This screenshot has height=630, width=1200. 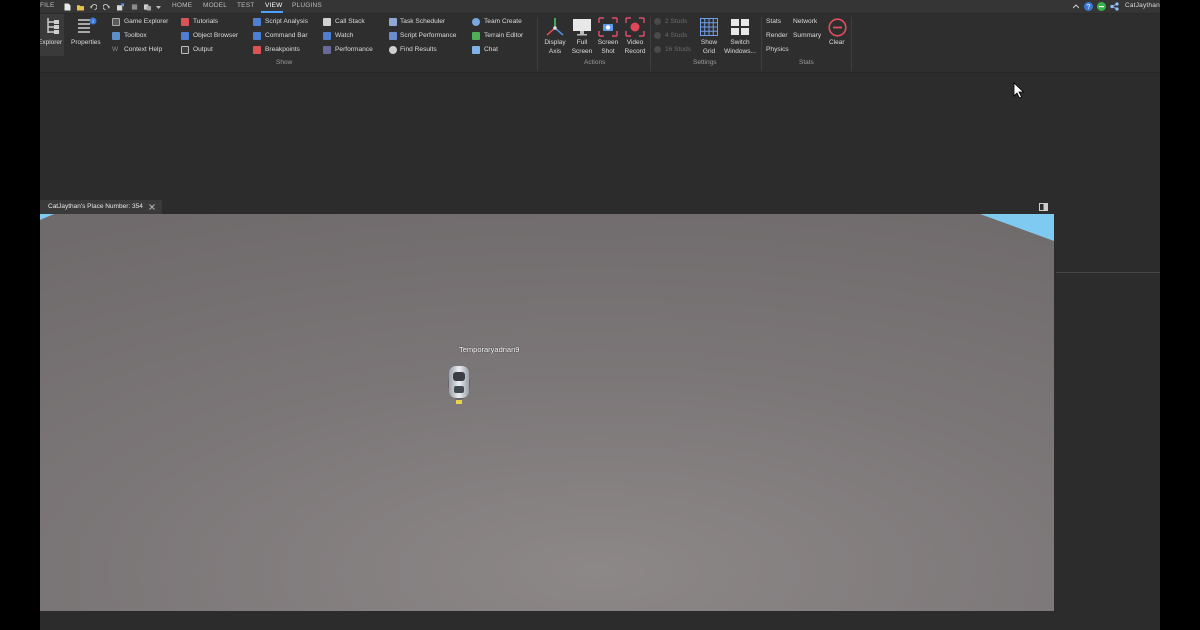 I want to click on object-browser-button: Object Browser, so click(x=215, y=35).